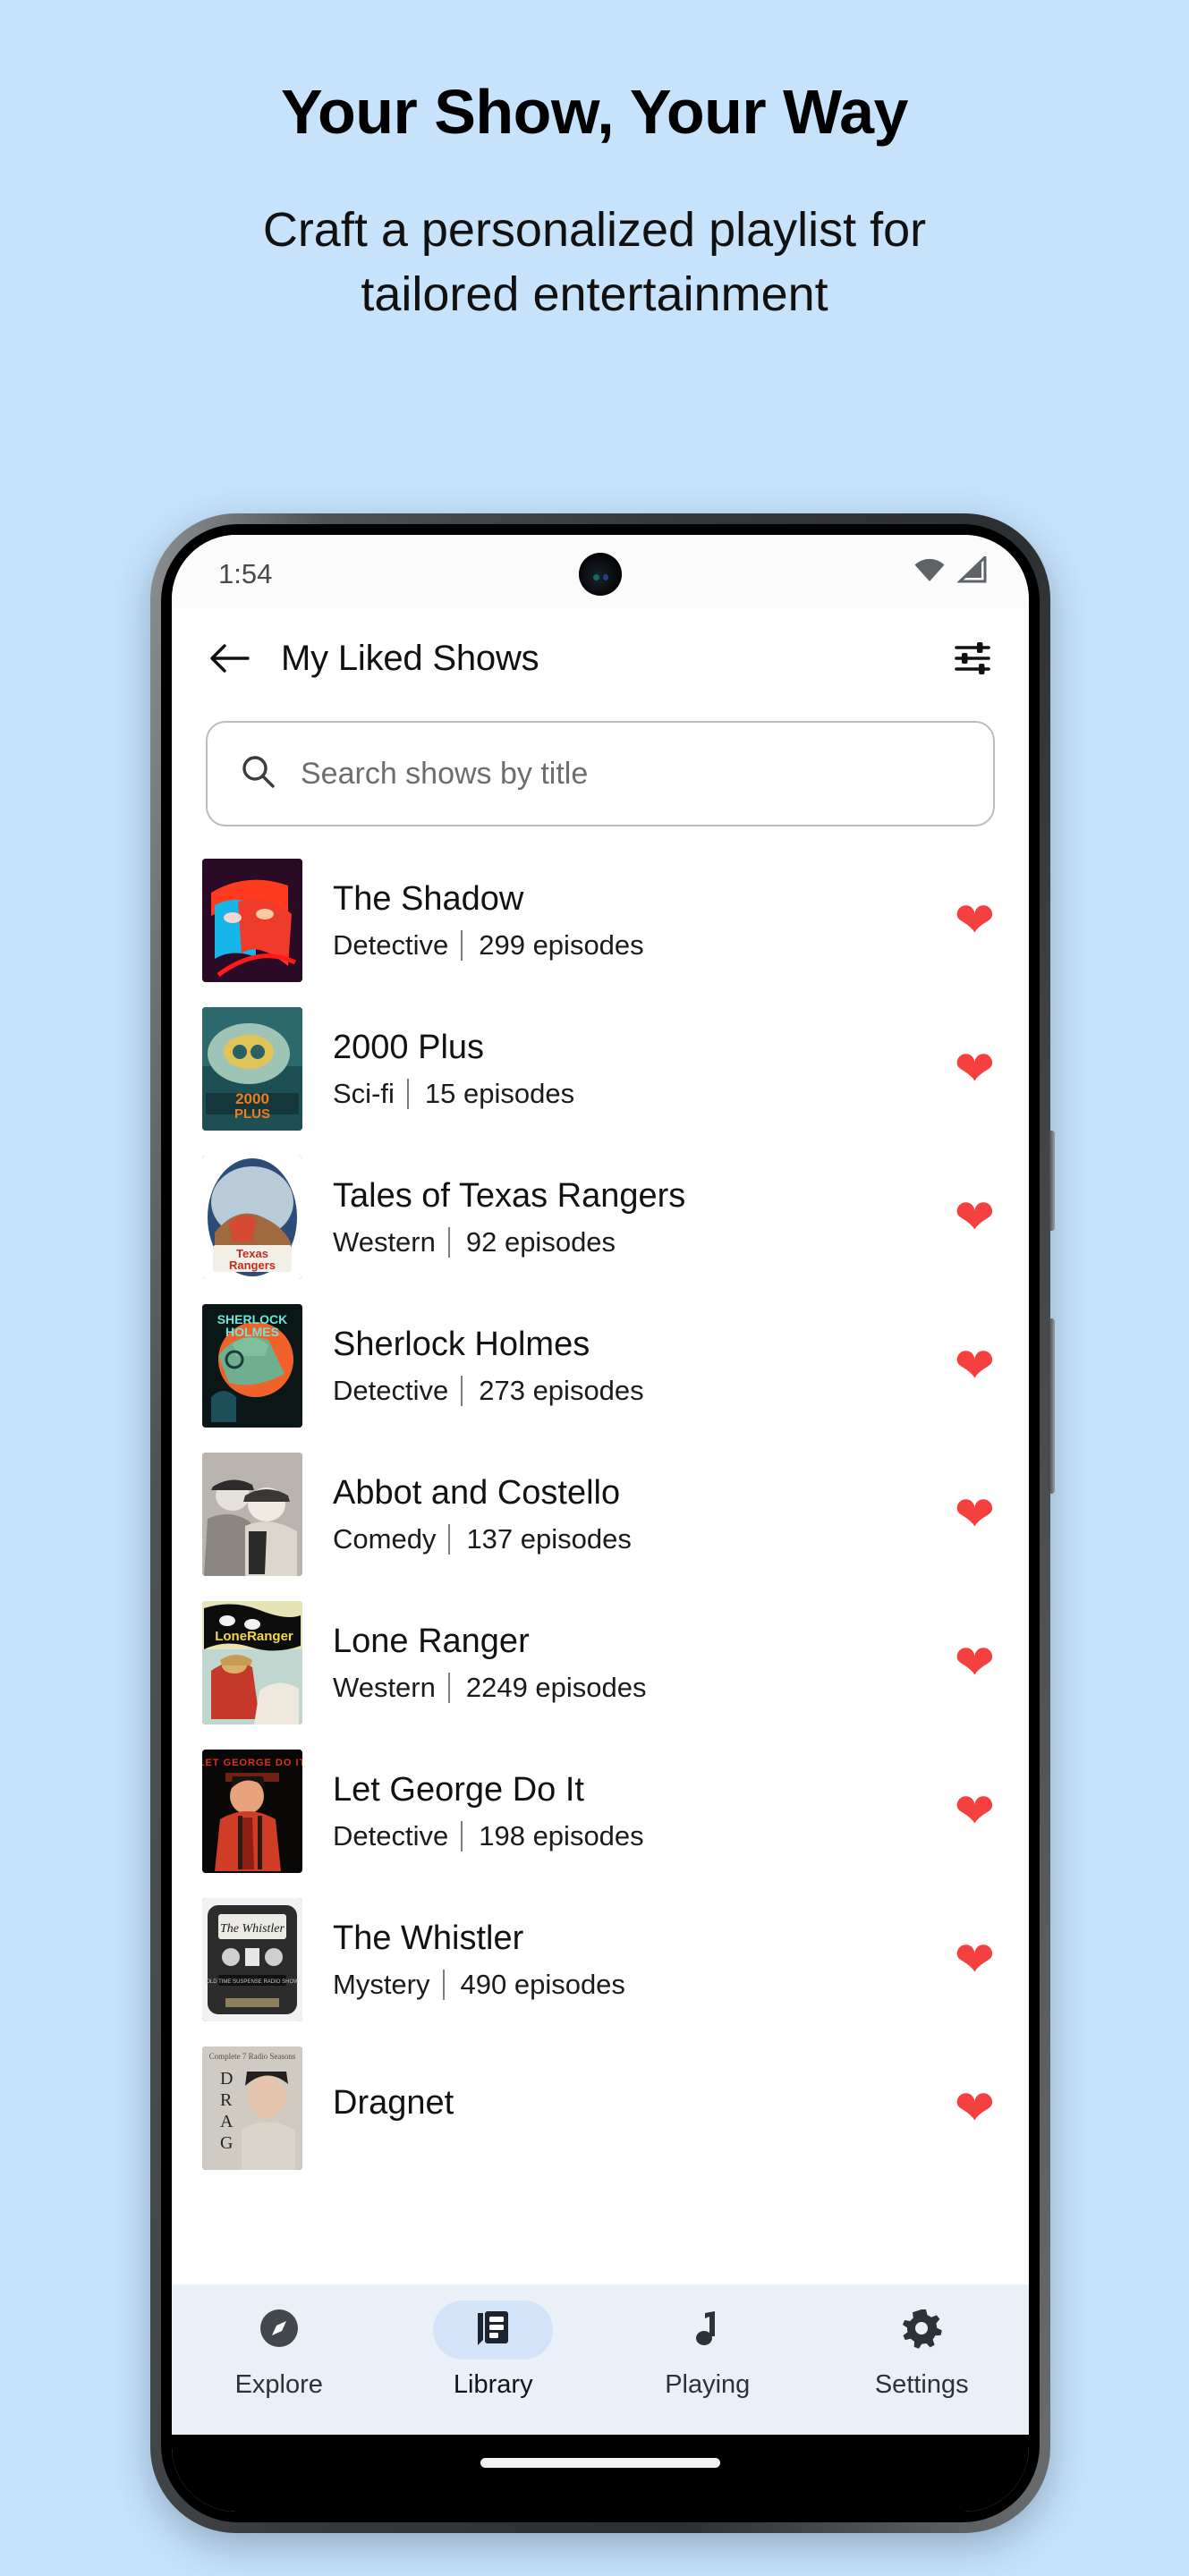 The width and height of the screenshot is (1189, 2576). Describe the element at coordinates (252, 1332) in the screenshot. I see `svg-text: HOLMES` at that location.